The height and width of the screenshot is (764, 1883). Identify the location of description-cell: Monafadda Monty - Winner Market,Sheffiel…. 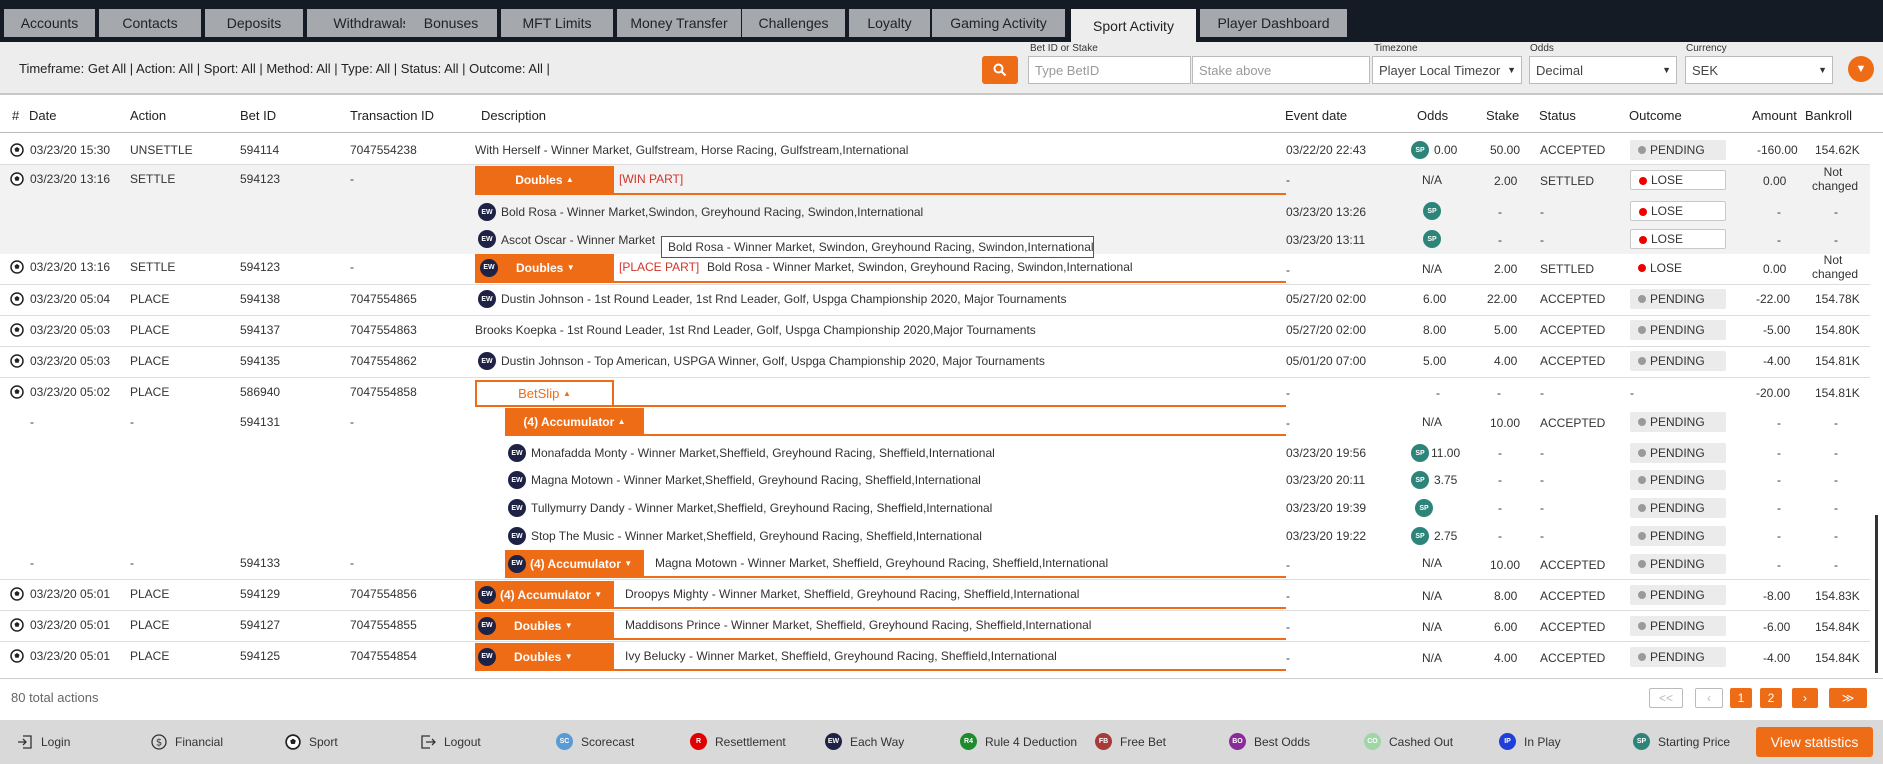
(763, 453).